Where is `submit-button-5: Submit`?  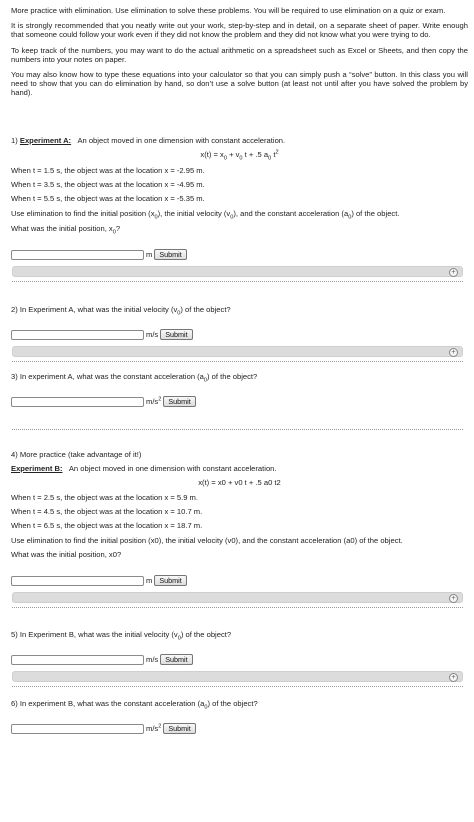 submit-button-5: Submit is located at coordinates (176, 660).